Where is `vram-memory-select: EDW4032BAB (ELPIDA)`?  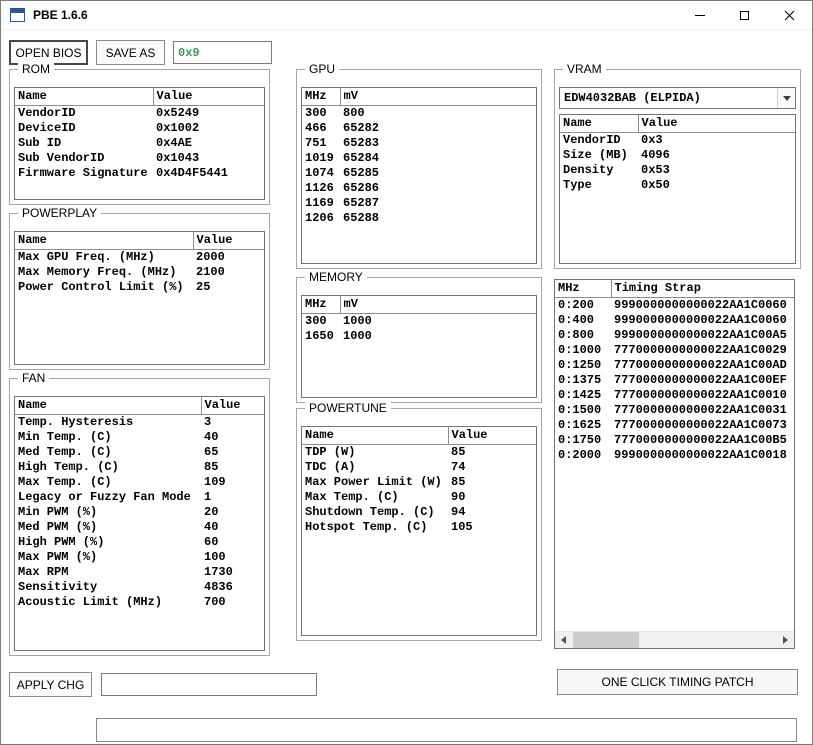
vram-memory-select: EDW4032BAB (ELPIDA) is located at coordinates (677, 98).